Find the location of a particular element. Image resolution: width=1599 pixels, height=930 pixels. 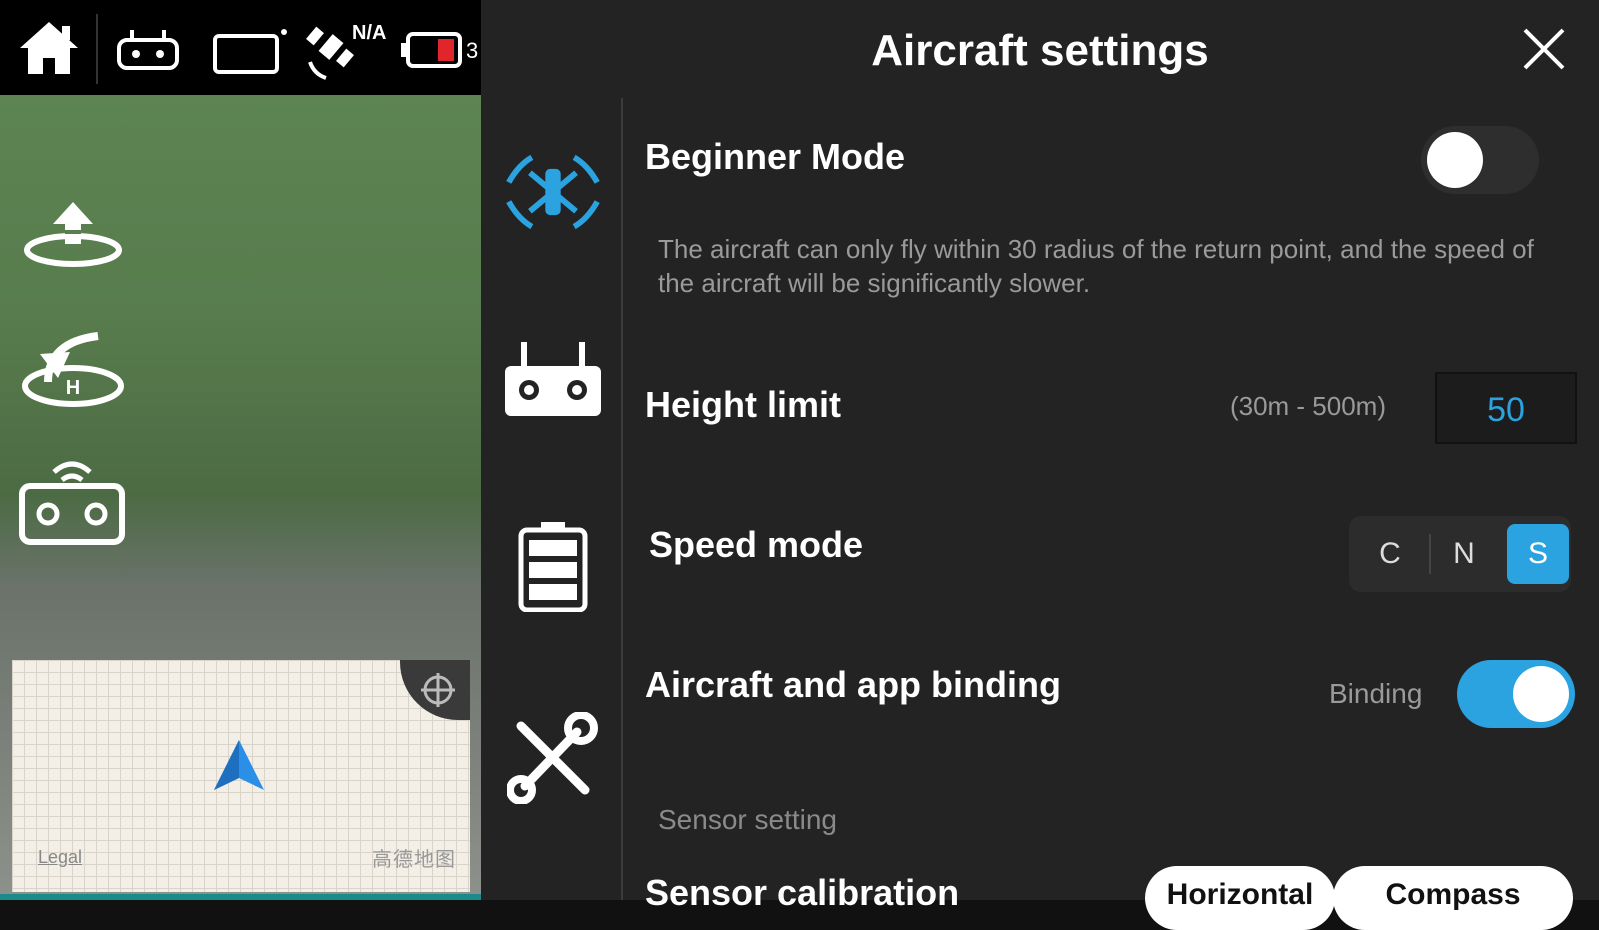

close-button is located at coordinates (1544, 49).